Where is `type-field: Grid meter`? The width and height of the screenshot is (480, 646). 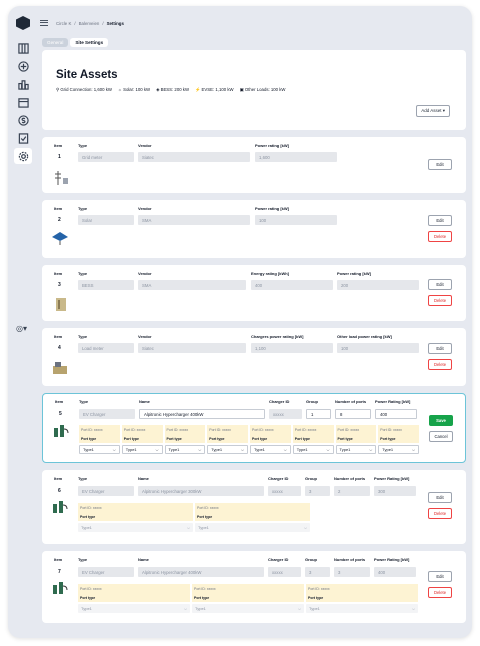 type-field: Grid meter is located at coordinates (106, 157).